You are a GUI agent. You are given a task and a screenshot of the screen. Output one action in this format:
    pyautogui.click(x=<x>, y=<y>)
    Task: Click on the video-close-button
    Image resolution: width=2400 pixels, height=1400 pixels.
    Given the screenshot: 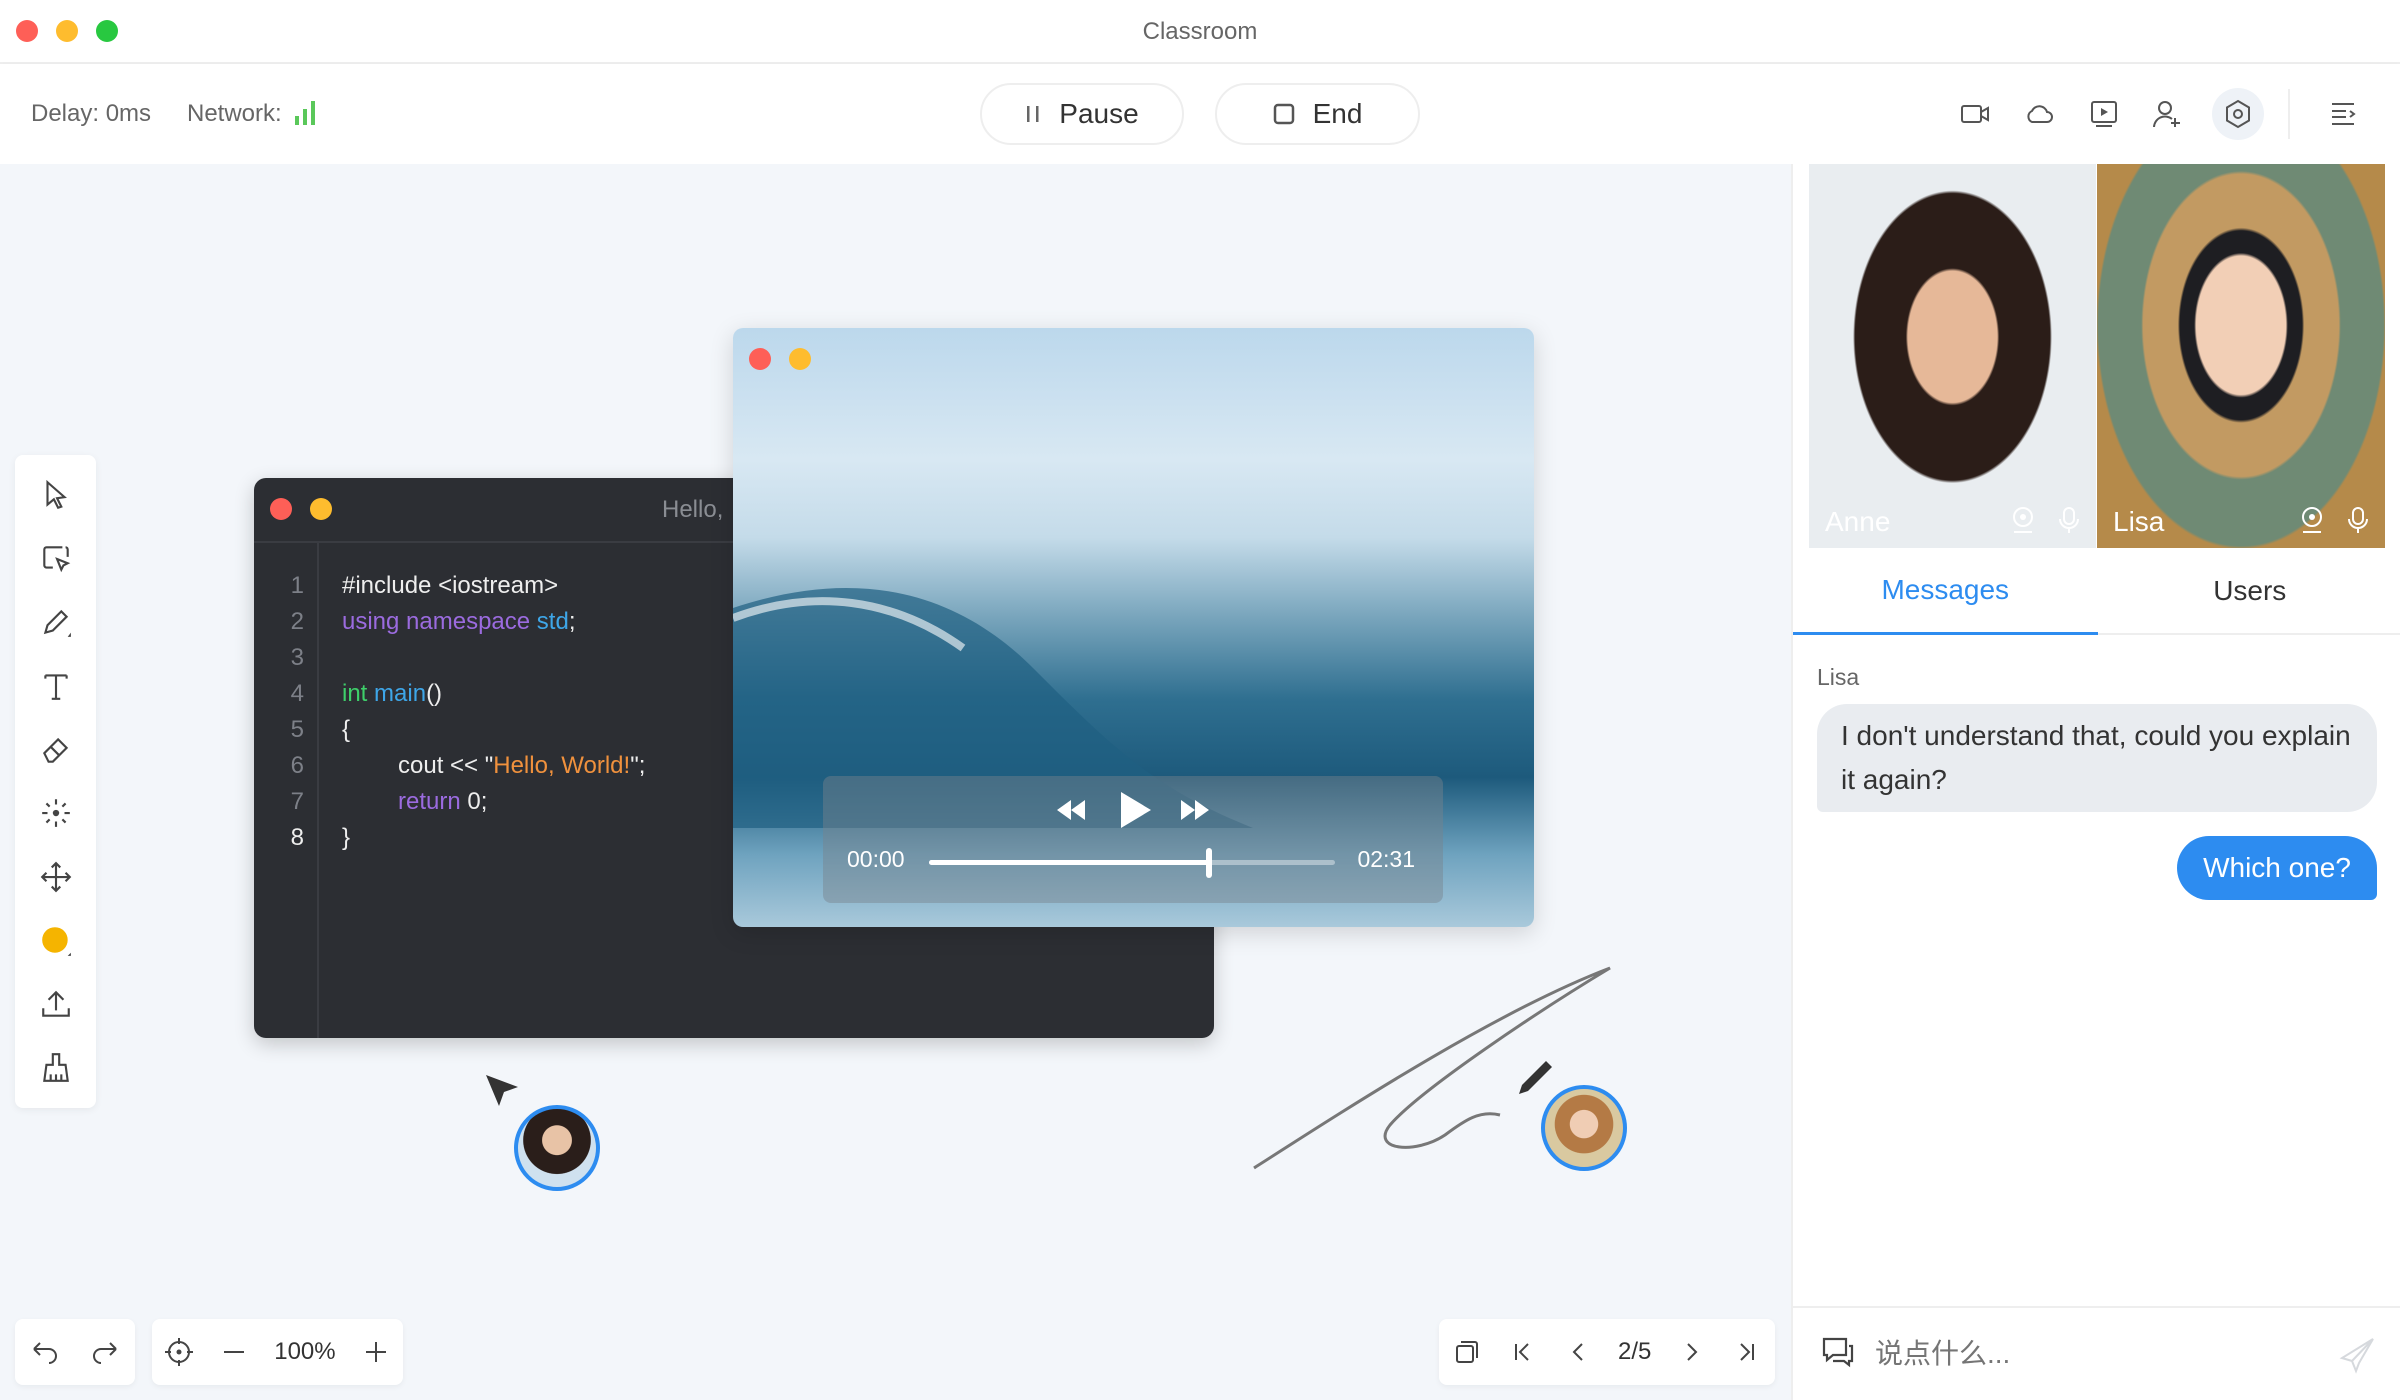 What is the action you would take?
    pyautogui.click(x=760, y=359)
    